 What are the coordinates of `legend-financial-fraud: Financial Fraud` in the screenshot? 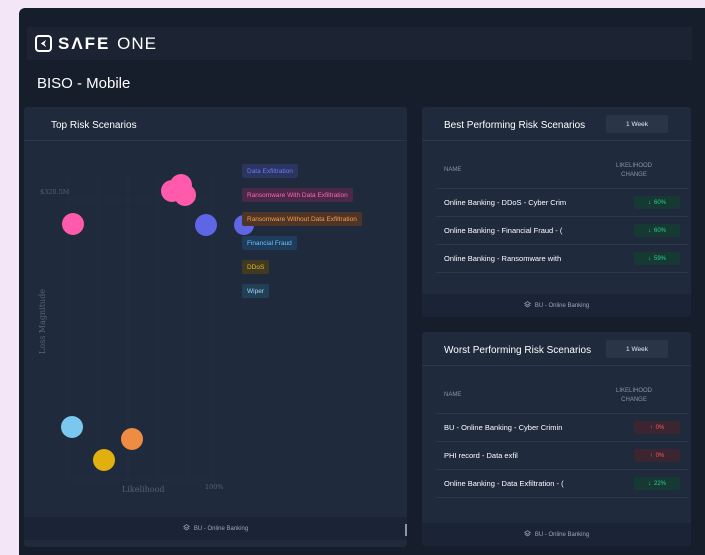 It's located at (269, 243).